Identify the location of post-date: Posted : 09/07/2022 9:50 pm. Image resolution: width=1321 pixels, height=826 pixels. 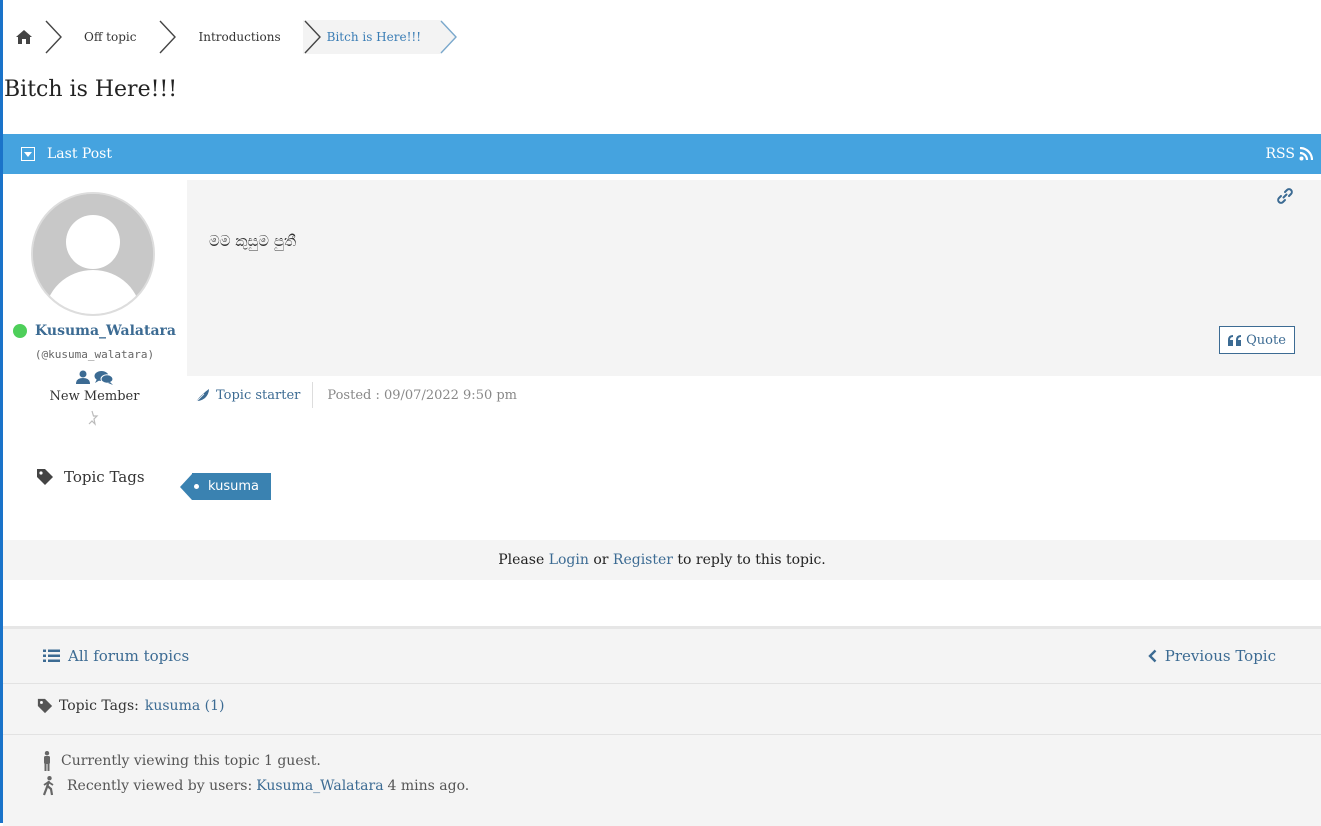
(422, 395).